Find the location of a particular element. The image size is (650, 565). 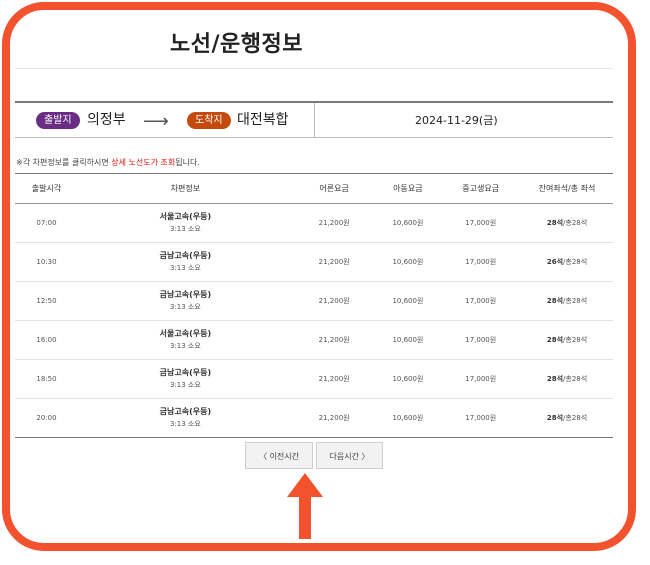

seats-remaining: 26석 is located at coordinates (555, 262).